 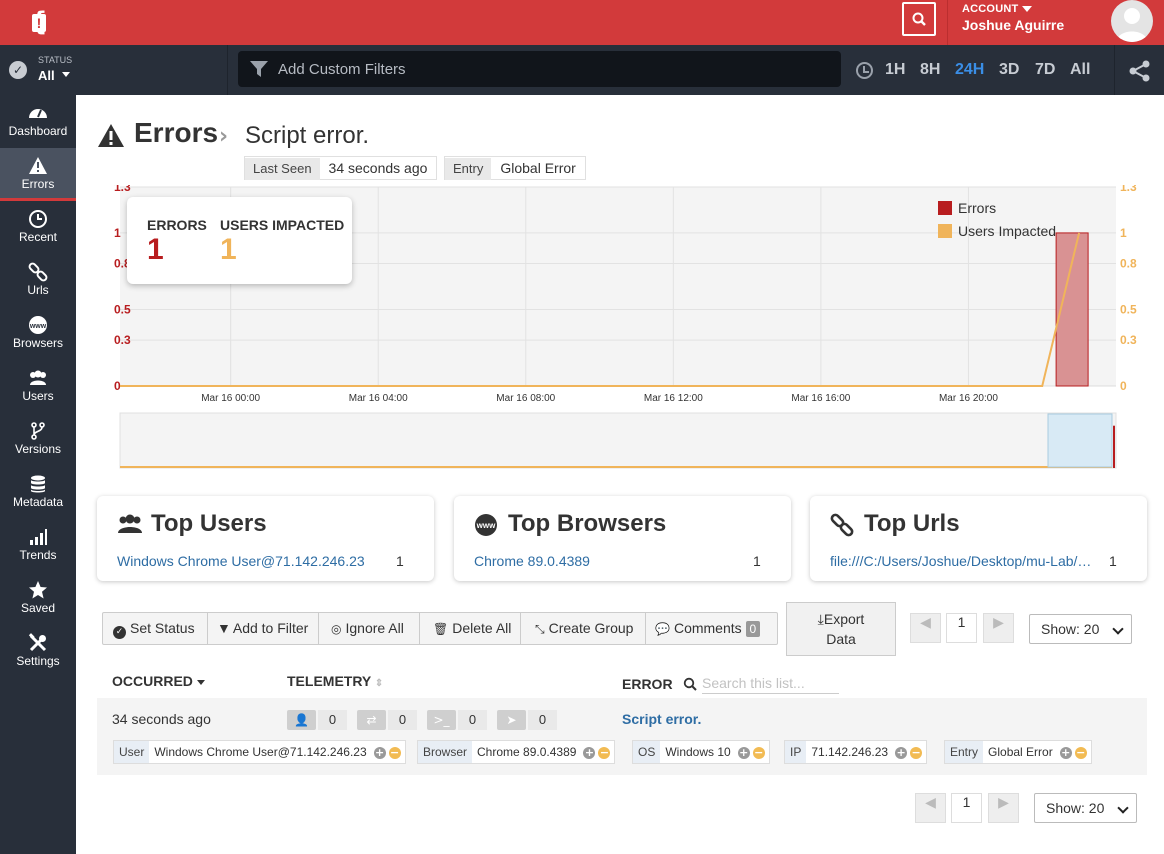 I want to click on select-value: Show: 20, so click(x=1070, y=629).